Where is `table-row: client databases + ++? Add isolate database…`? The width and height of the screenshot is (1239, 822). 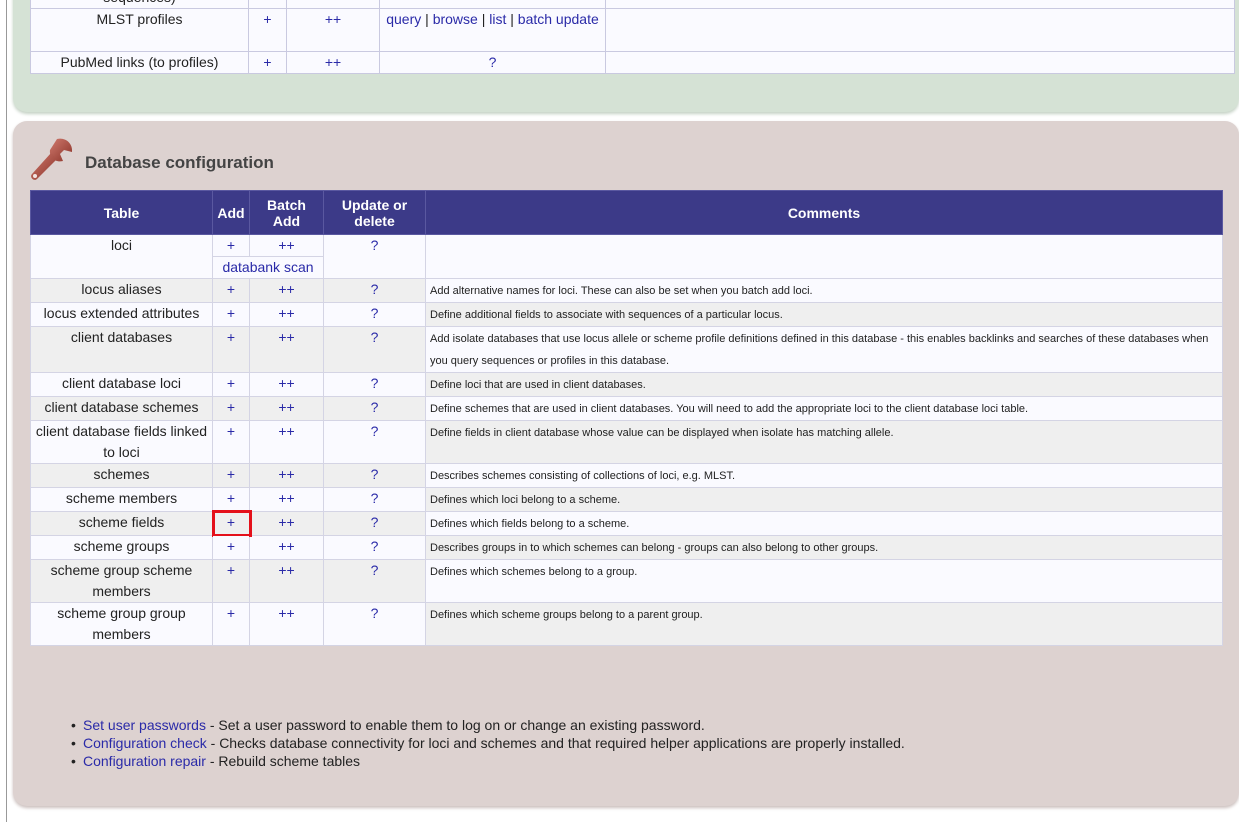 table-row: client databases + ++? Add isolate database… is located at coordinates (626, 349).